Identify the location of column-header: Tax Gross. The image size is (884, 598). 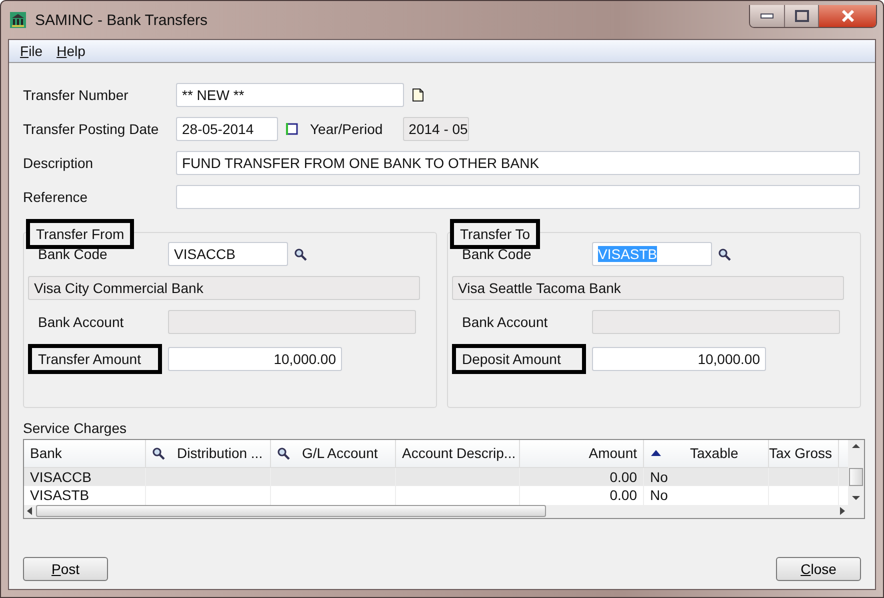
(804, 453).